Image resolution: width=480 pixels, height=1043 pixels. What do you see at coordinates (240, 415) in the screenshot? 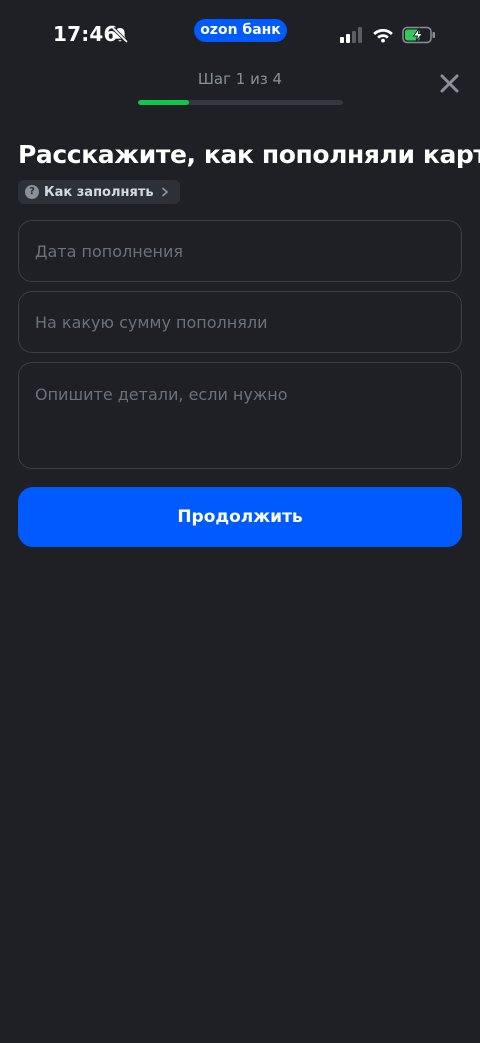
I see `details-field` at bounding box center [240, 415].